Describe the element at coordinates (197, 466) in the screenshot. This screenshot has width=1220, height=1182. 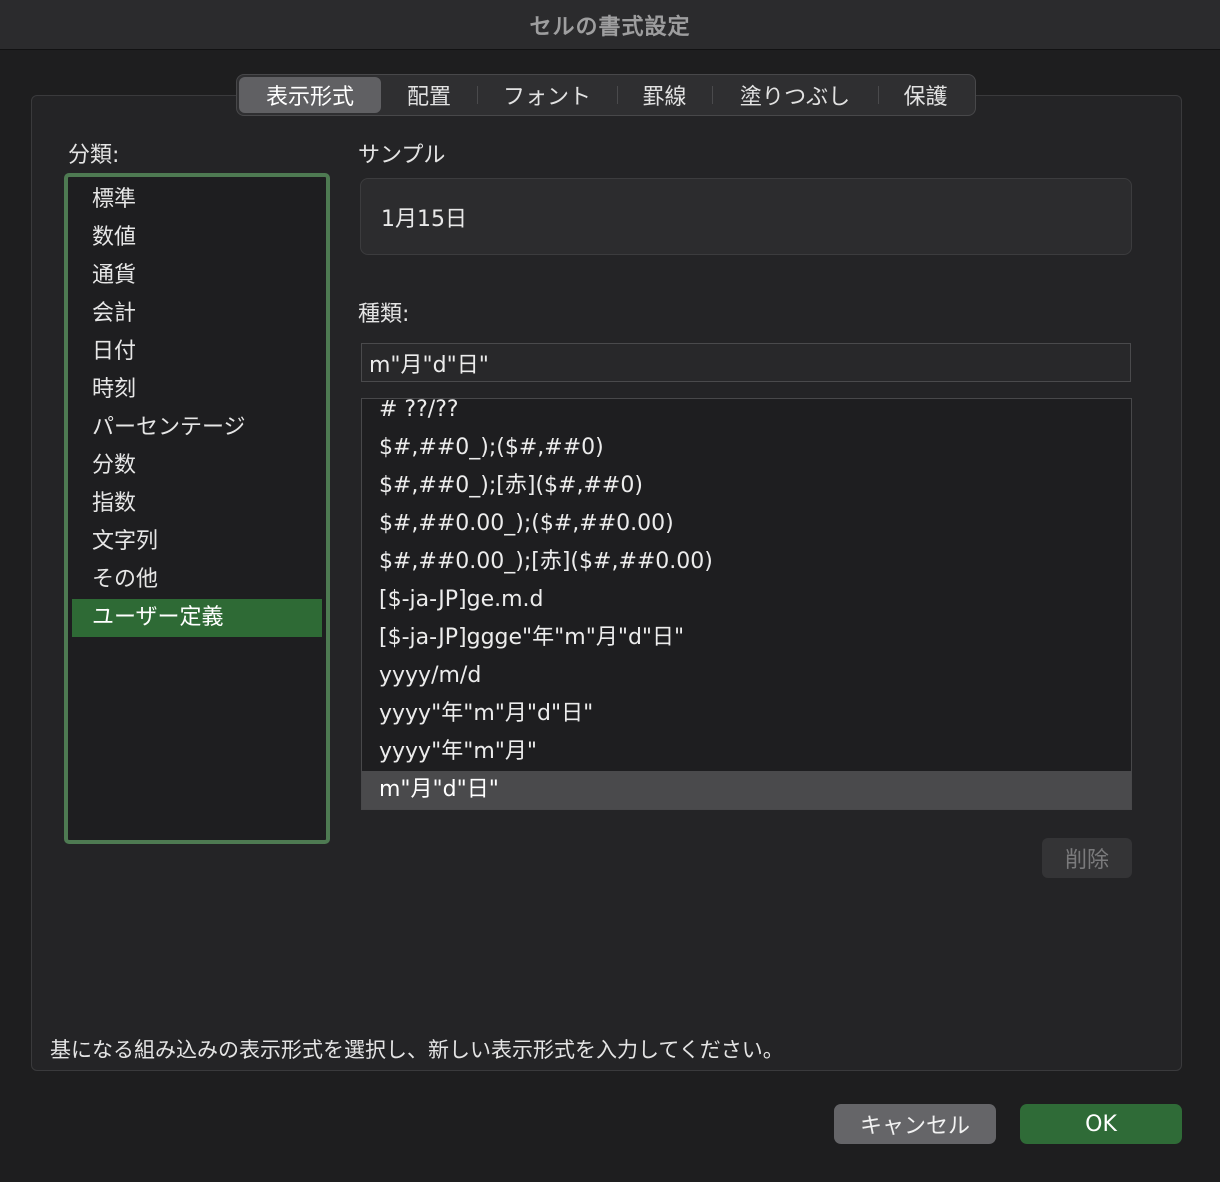
I see `category-item-fraction: 分数` at that location.